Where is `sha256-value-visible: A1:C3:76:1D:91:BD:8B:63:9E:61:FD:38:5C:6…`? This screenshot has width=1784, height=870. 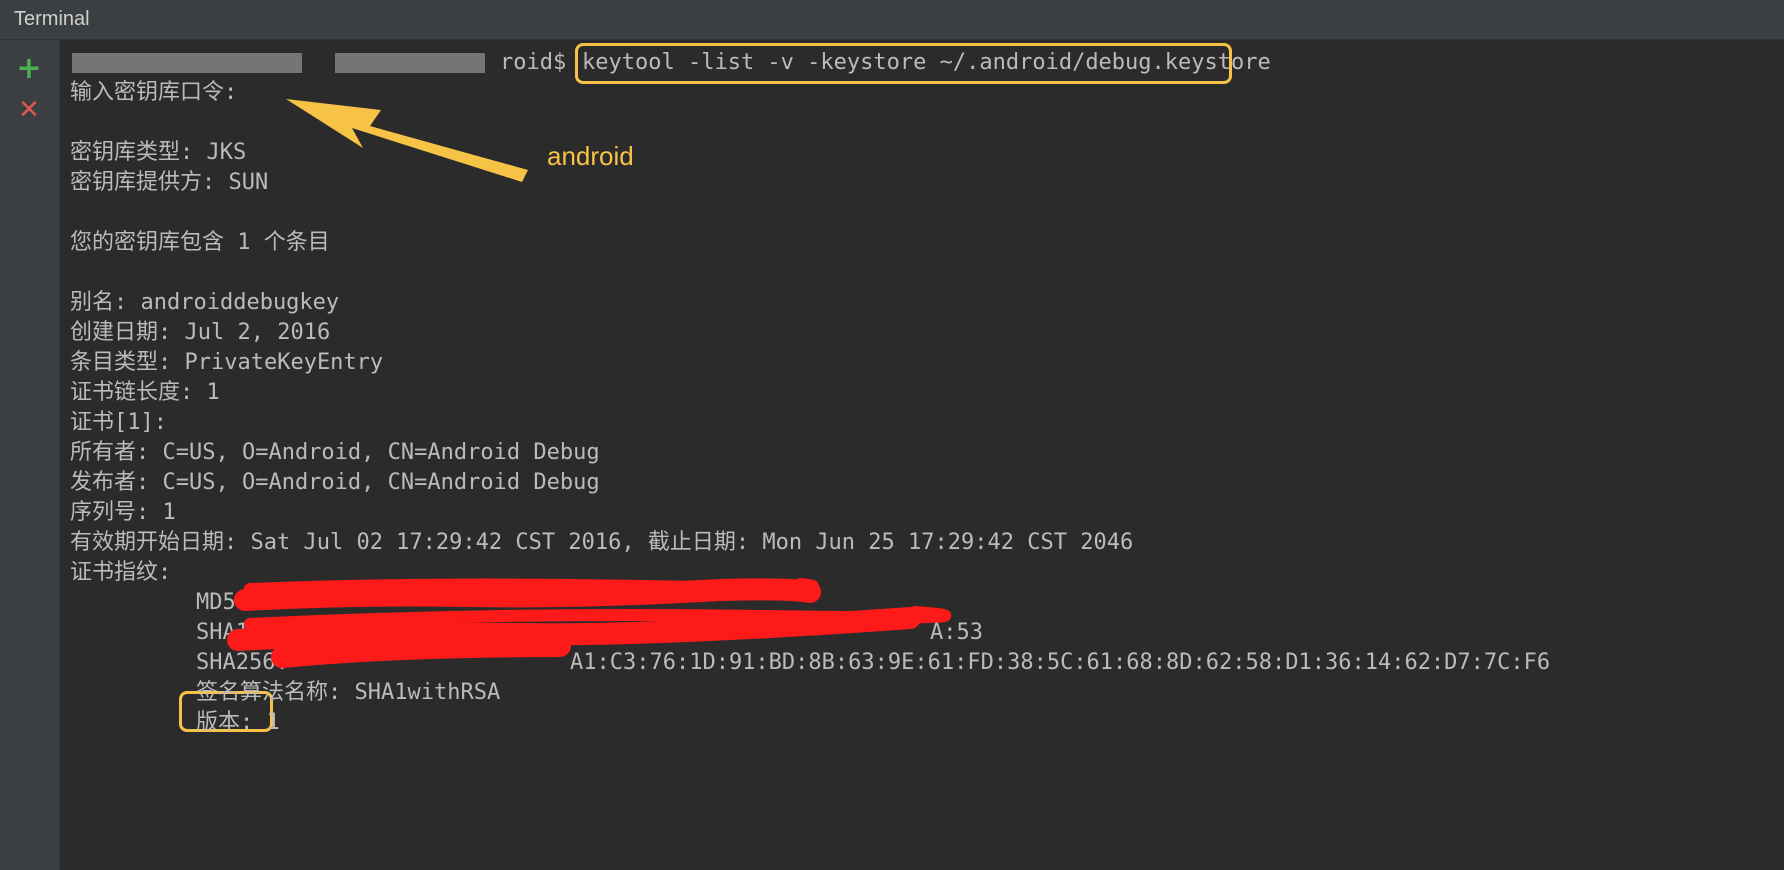
sha256-value-visible: A1:C3:76:1D:91:BD:8B:63:9E:61:FD:38:5C:6… is located at coordinates (1060, 662).